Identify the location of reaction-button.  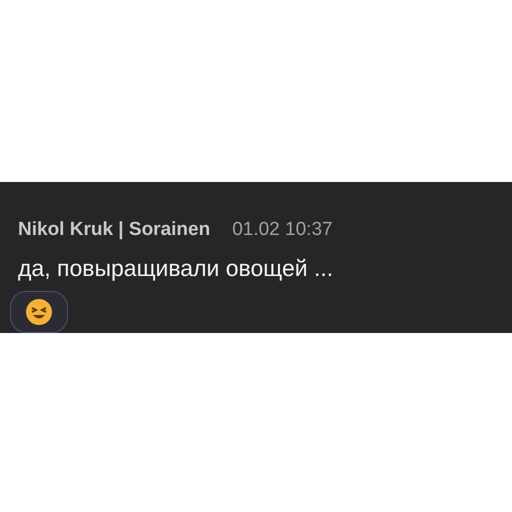
(39, 312).